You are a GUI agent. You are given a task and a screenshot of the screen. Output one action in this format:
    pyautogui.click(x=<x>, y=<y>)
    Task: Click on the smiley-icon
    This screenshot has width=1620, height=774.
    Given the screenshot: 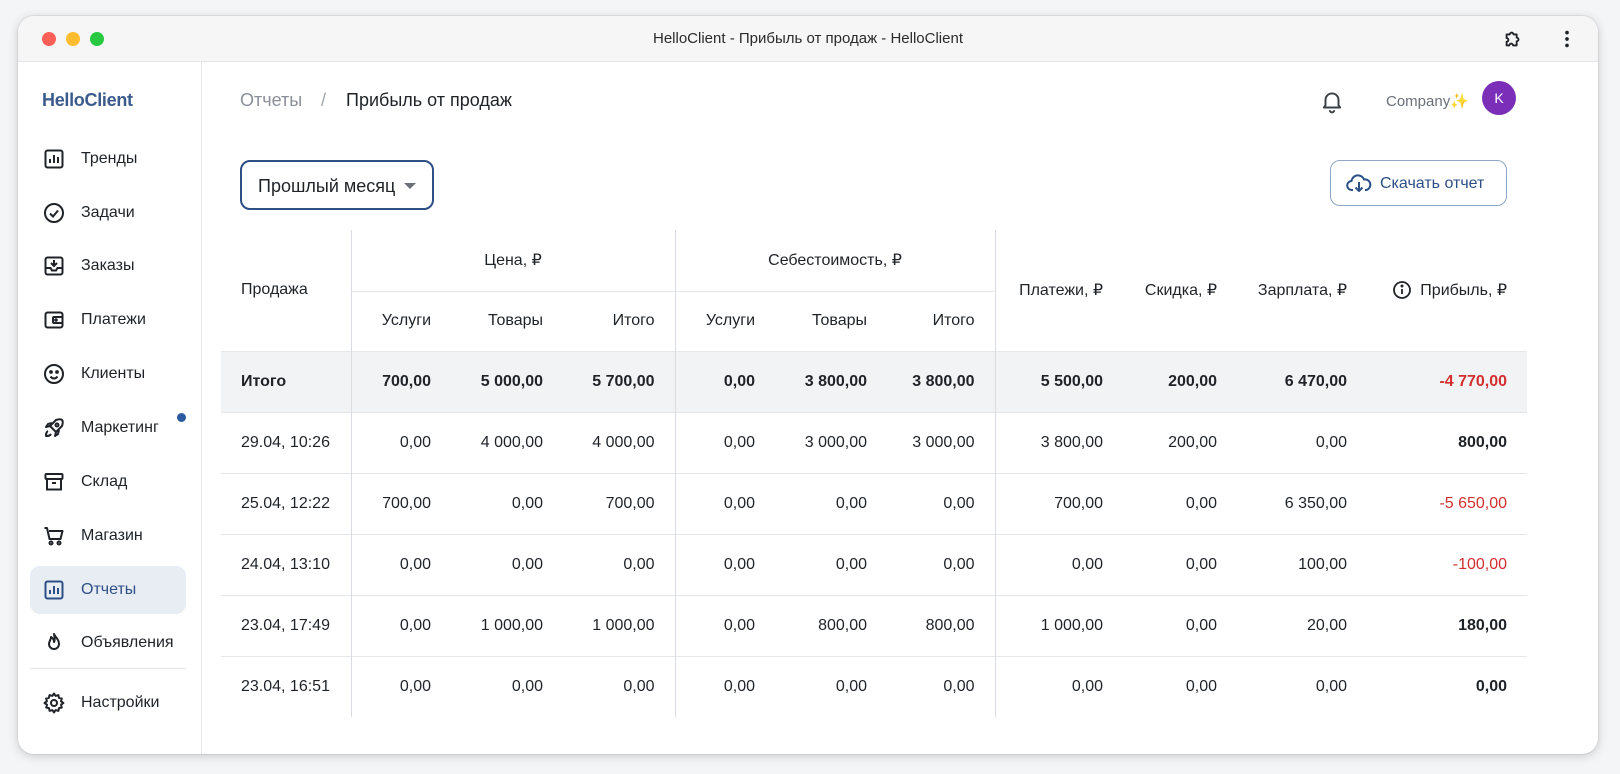 What is the action you would take?
    pyautogui.click(x=54, y=374)
    